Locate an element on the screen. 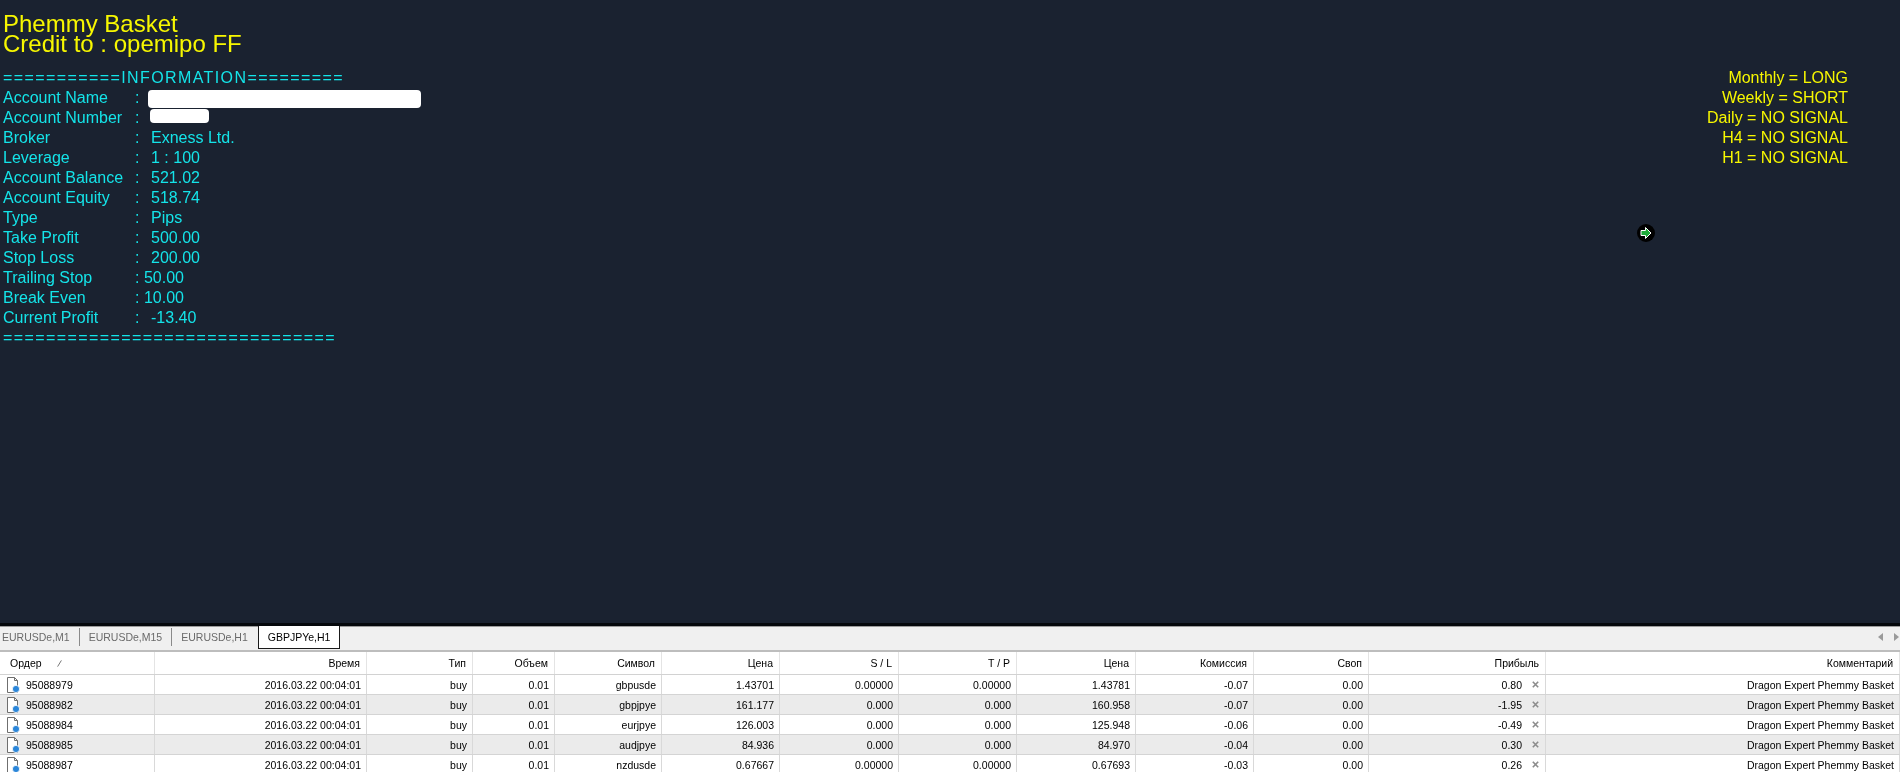 The width and height of the screenshot is (1900, 772). column-header: Своп is located at coordinates (1311, 663).